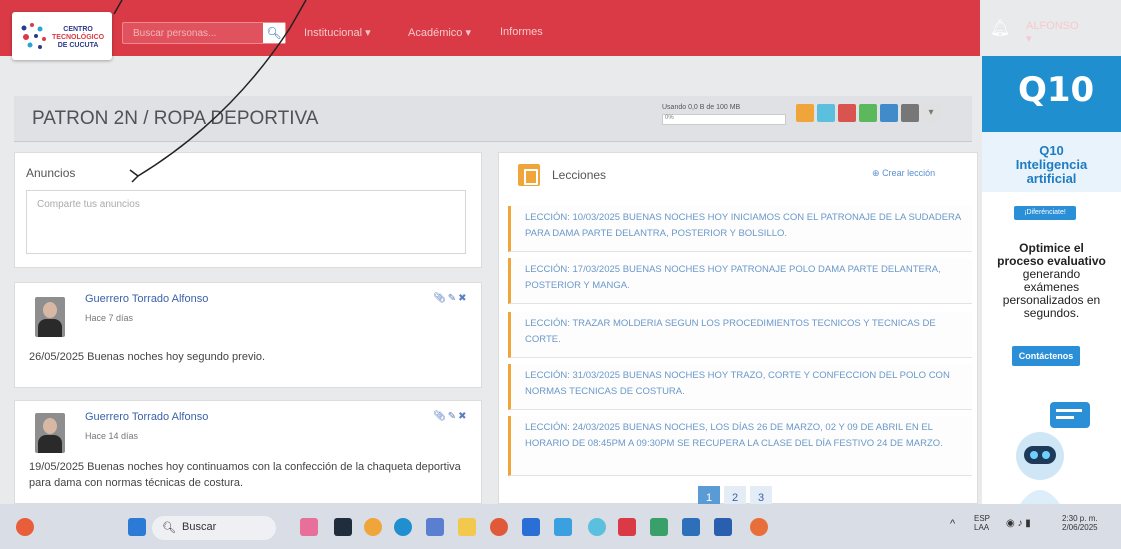 The image size is (1121, 549). Describe the element at coordinates (137, 527) in the screenshot. I see `windows-start-icon` at that location.